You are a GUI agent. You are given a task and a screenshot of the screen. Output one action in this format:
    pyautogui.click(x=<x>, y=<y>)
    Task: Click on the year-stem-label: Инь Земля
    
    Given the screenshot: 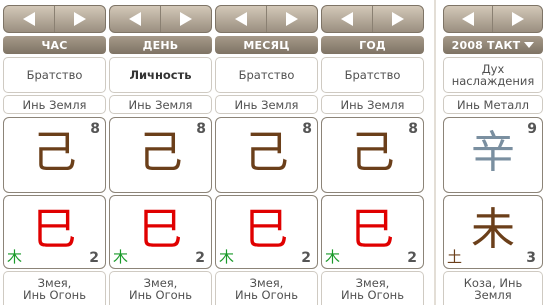 What is the action you would take?
    pyautogui.click(x=372, y=104)
    